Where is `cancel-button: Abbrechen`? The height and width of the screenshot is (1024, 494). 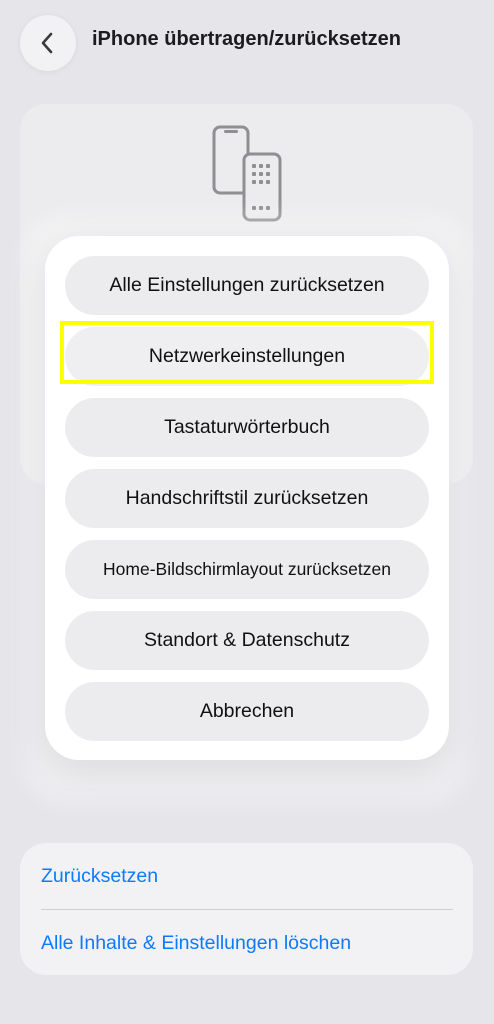 cancel-button: Abbrechen is located at coordinates (247, 711).